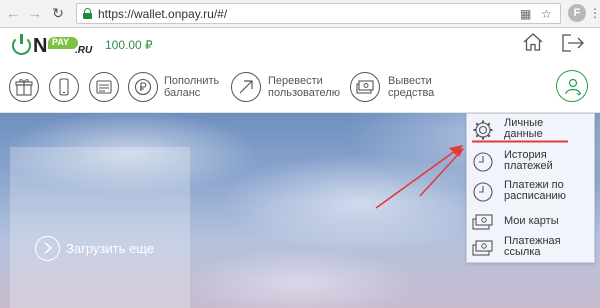  What do you see at coordinates (528, 160) in the screenshot?
I see `menu-item-label: История платежей` at bounding box center [528, 160].